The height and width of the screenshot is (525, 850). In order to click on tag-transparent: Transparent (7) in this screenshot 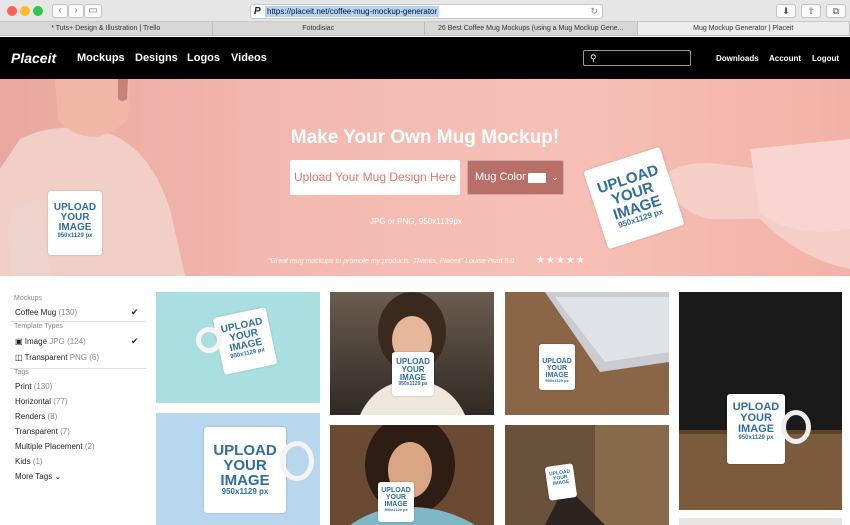, I will do `click(42, 431)`.